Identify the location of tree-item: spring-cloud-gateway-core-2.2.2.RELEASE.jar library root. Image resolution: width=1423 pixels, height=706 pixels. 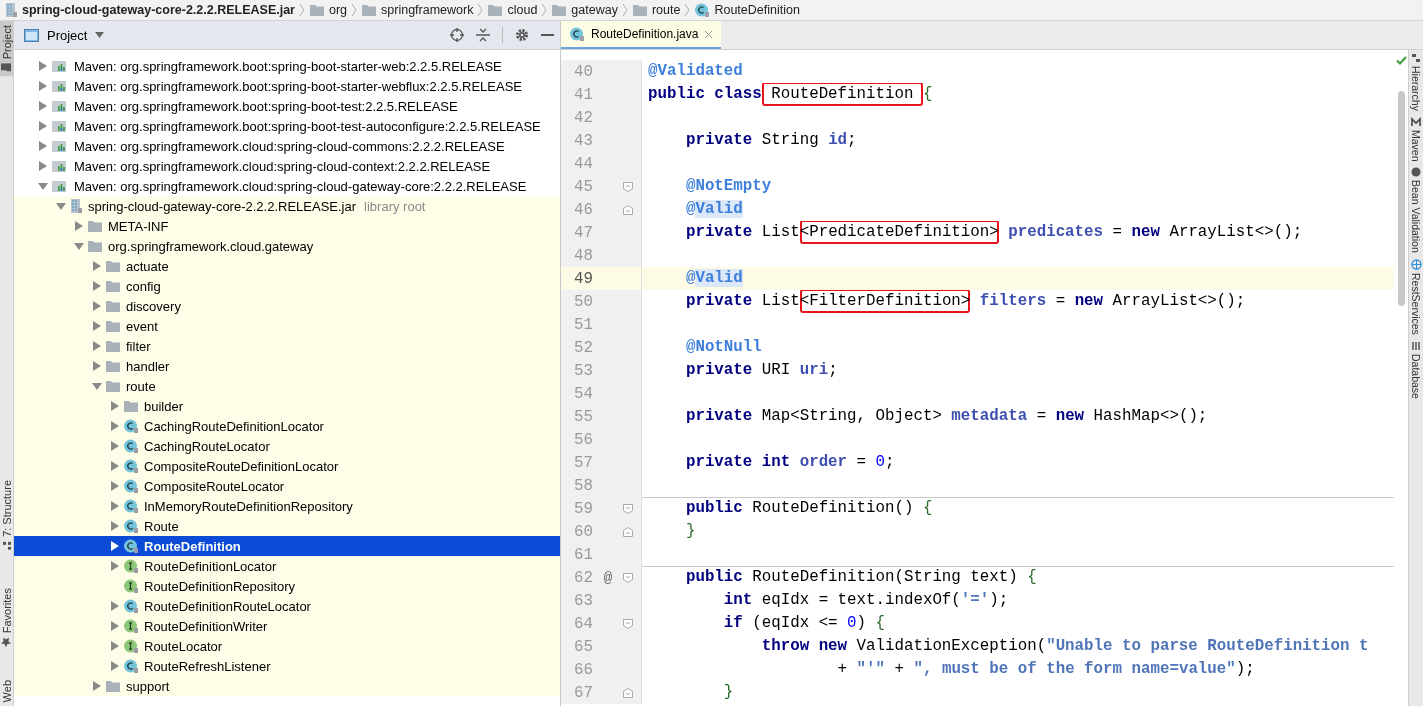
(287, 206).